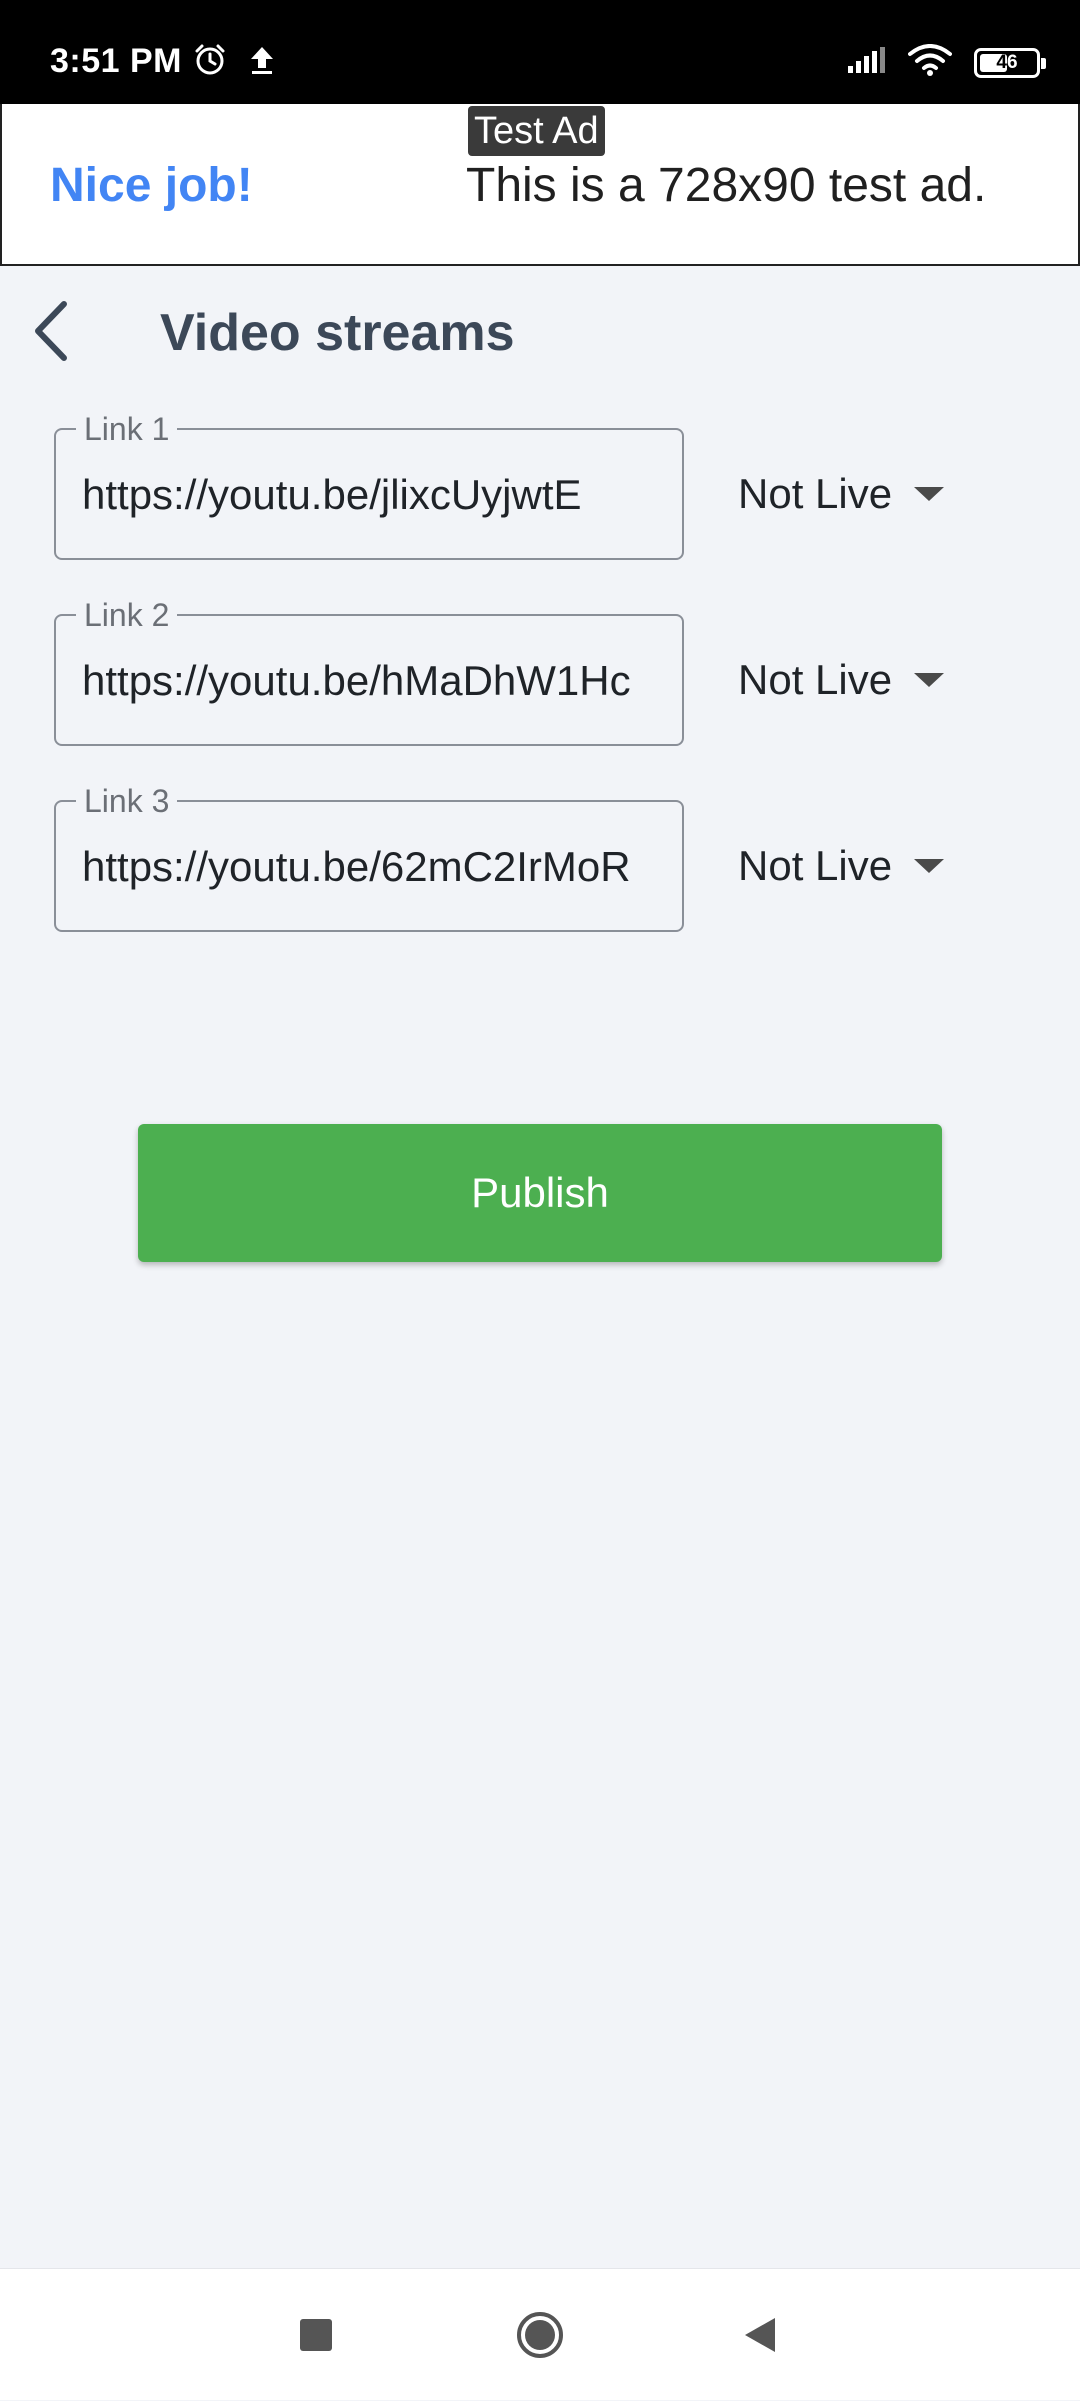 The width and height of the screenshot is (1080, 2401). What do you see at coordinates (262, 62) in the screenshot?
I see `upload-icon` at bounding box center [262, 62].